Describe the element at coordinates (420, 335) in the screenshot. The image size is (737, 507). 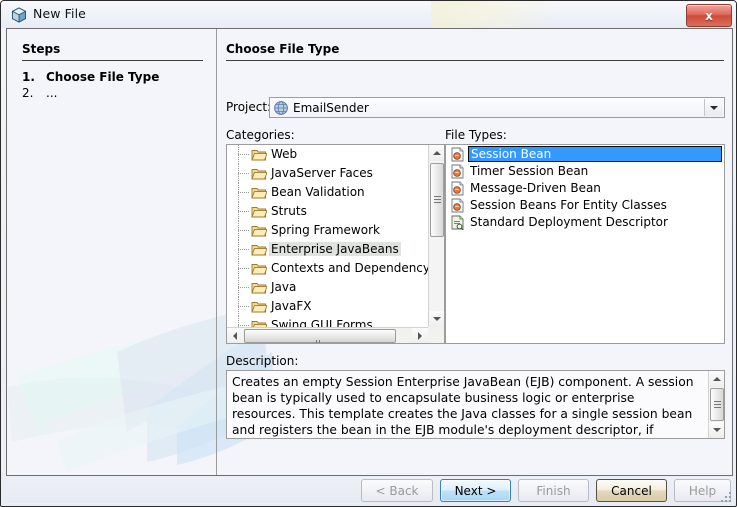
I see `scroll-right-icon` at that location.